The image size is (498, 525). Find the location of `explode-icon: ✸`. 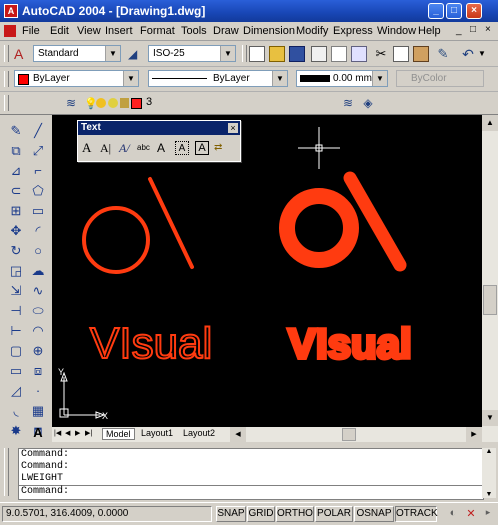

explode-icon: ✸ is located at coordinates (16, 431).